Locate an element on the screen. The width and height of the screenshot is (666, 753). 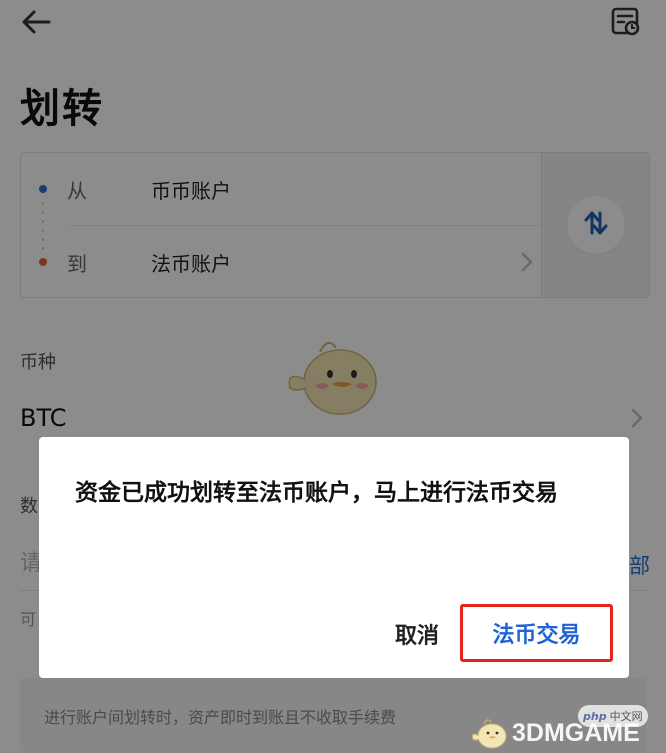
dialog-message: 资金已成功划转至法币账户，马上进行法币交易 is located at coordinates (316, 493).